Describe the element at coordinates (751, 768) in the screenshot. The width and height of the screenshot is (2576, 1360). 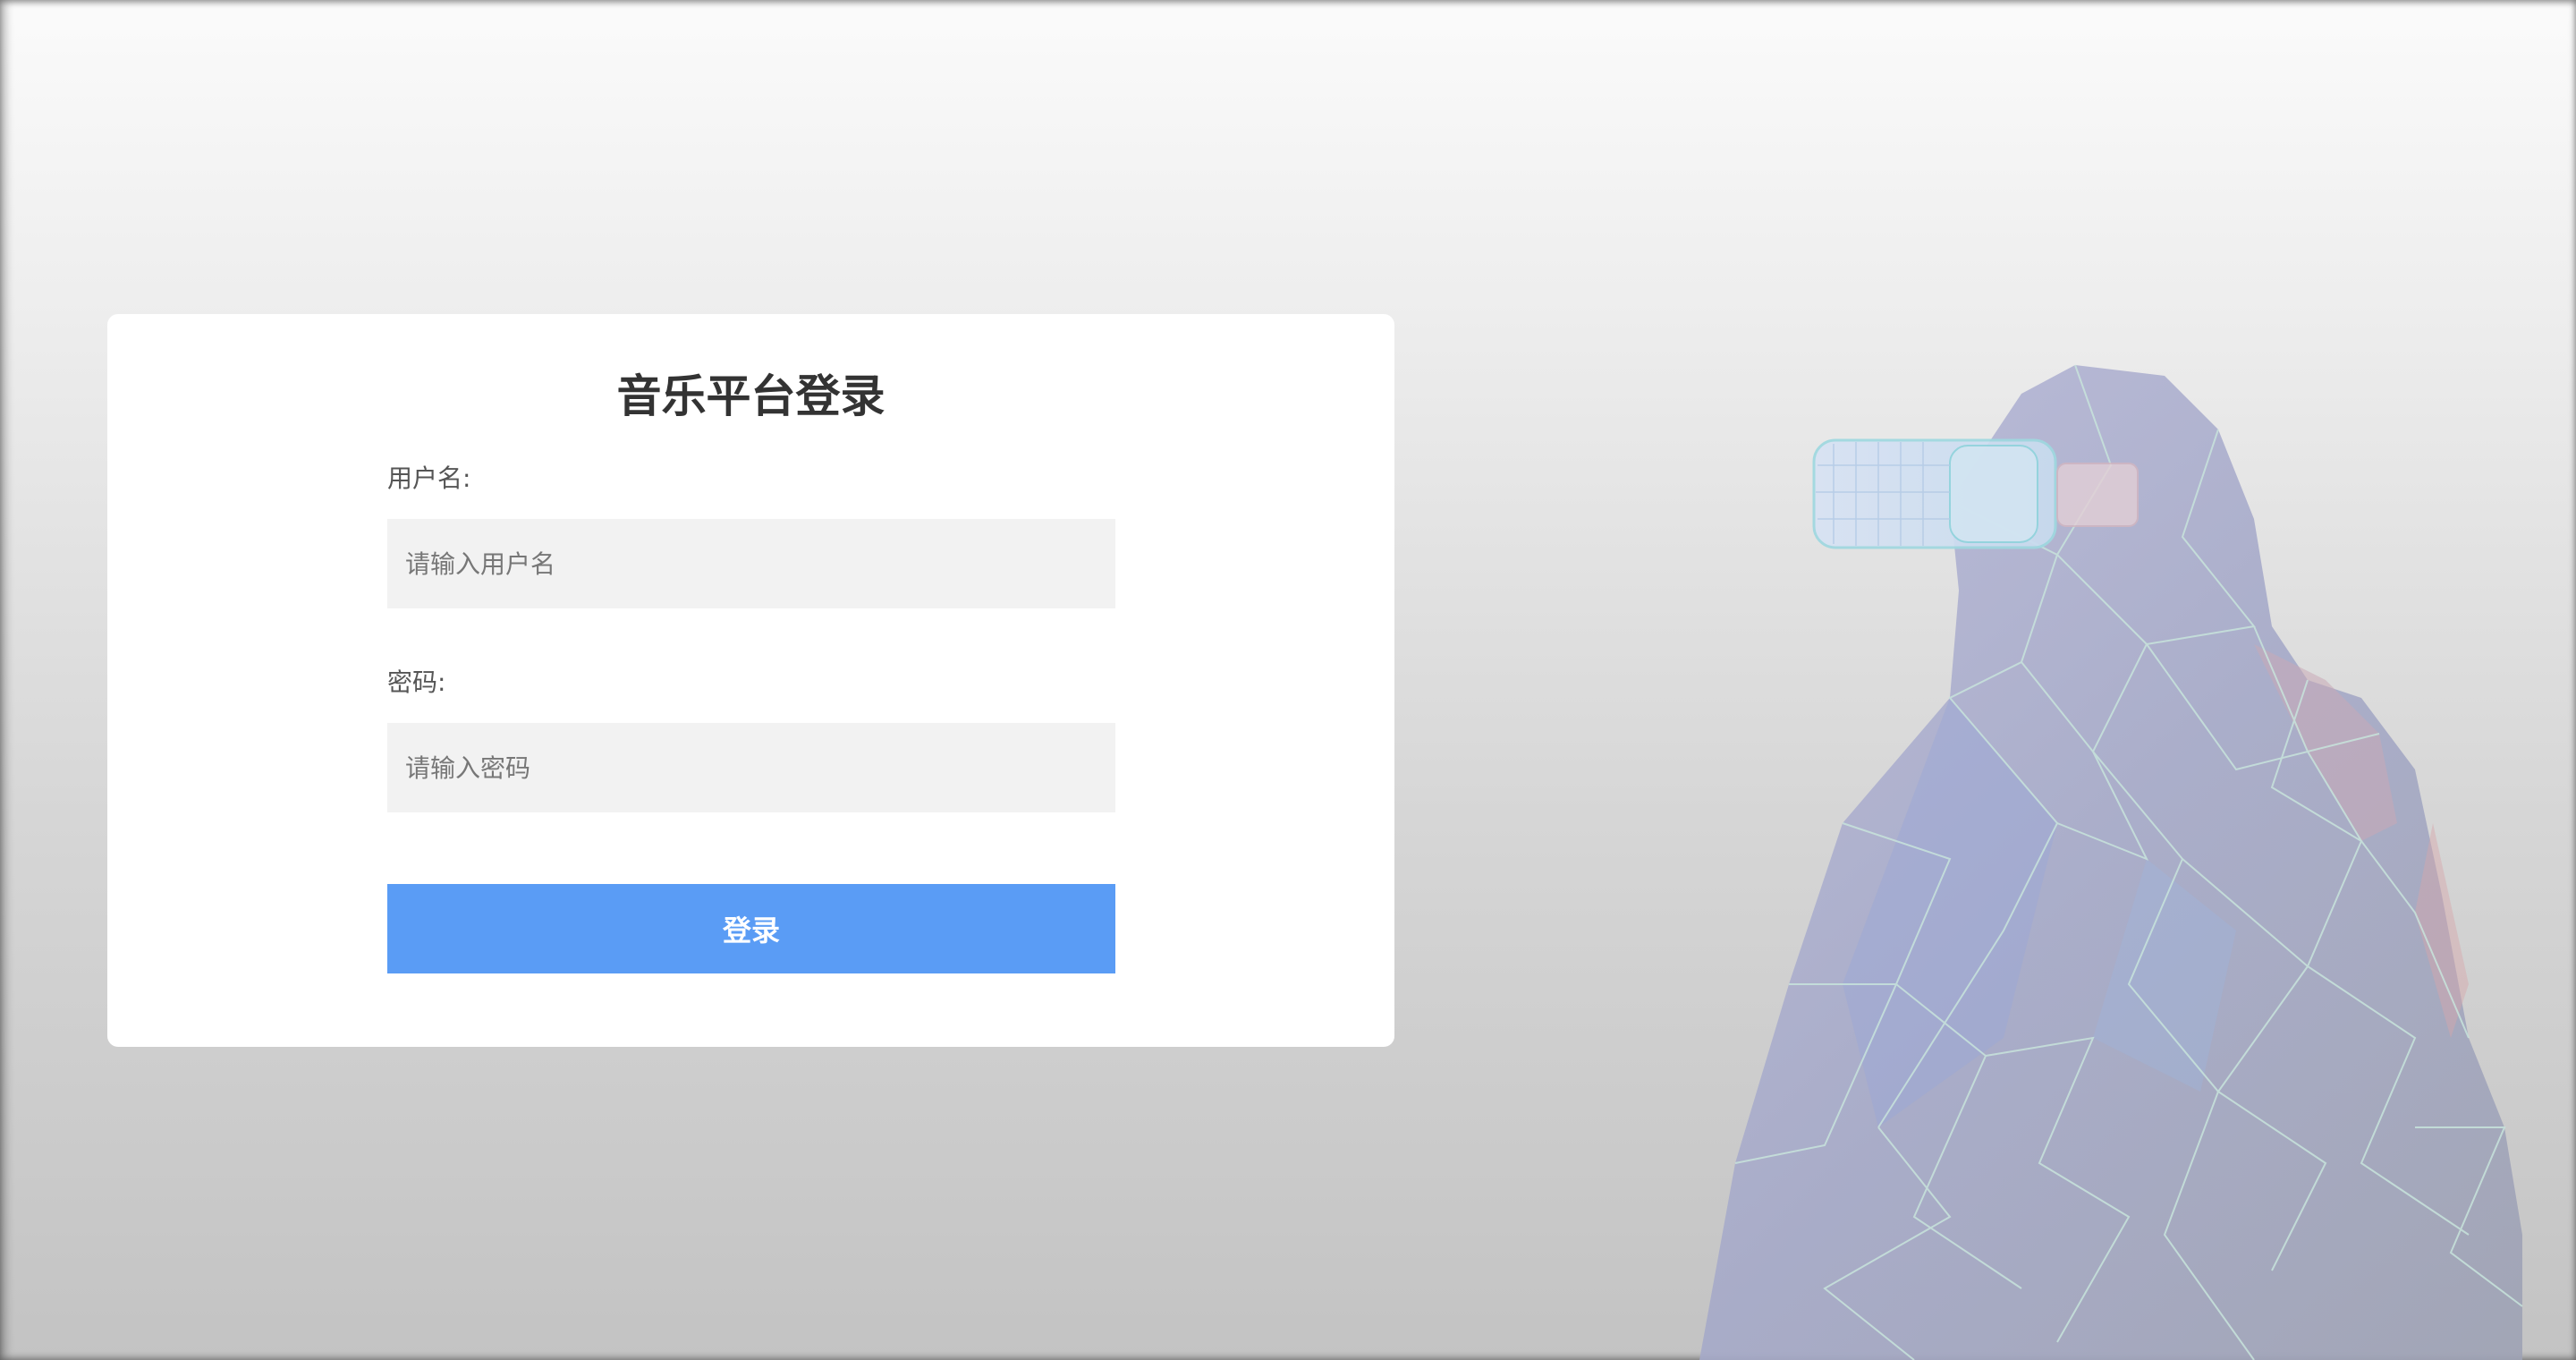
I see `password-input` at that location.